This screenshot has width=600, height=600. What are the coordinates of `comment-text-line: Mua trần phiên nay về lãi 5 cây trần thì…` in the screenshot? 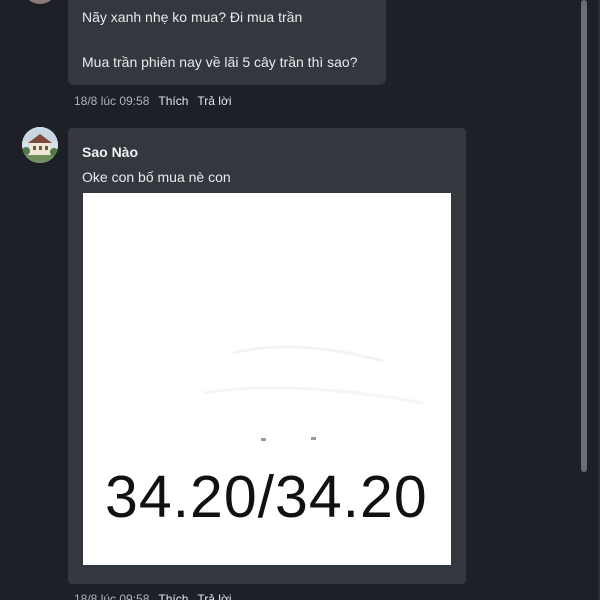 It's located at (220, 62).